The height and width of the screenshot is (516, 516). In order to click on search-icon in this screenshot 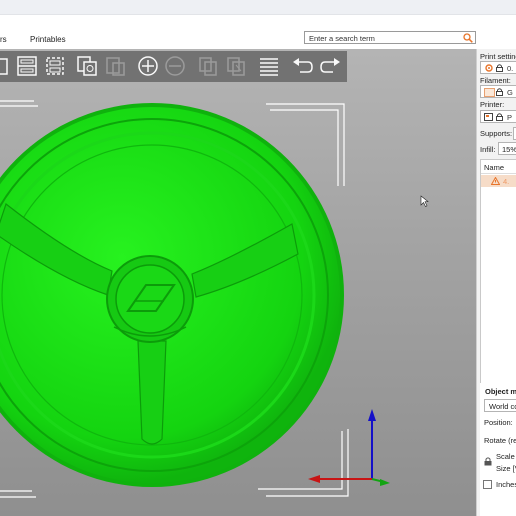, I will do `click(468, 38)`.